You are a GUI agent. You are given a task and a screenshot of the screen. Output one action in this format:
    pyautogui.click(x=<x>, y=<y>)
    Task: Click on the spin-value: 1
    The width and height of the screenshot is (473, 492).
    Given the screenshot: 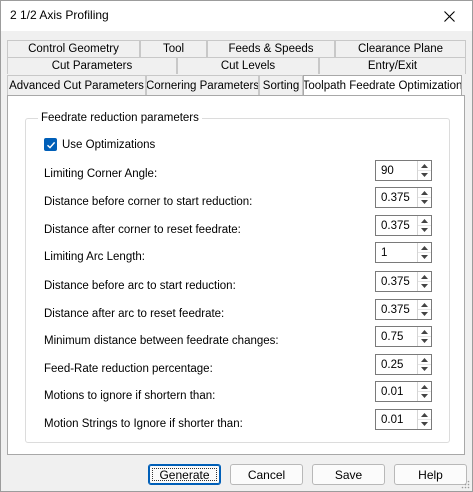 What is the action you would take?
    pyautogui.click(x=384, y=253)
    